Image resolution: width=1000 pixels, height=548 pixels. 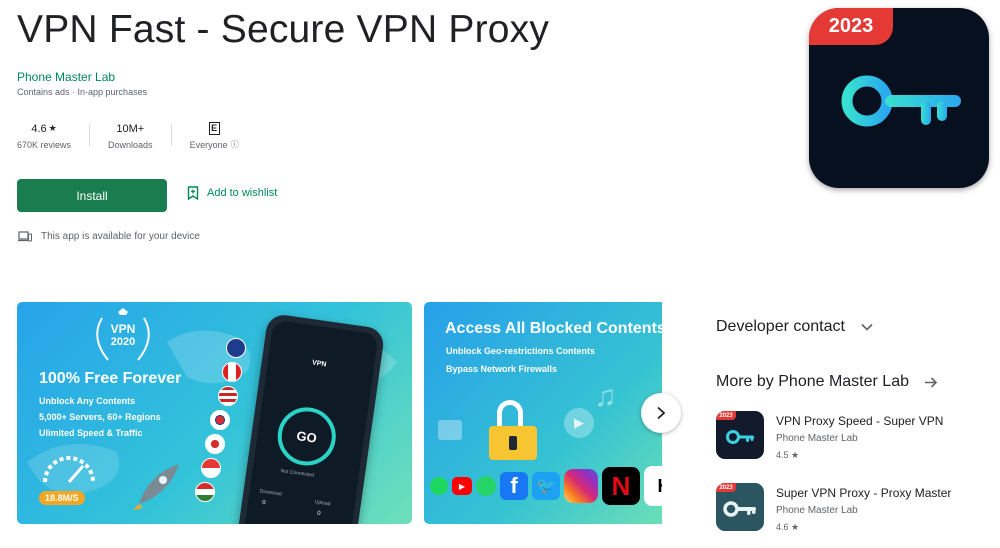 I want to click on rating-value: 4.6, so click(x=39, y=128).